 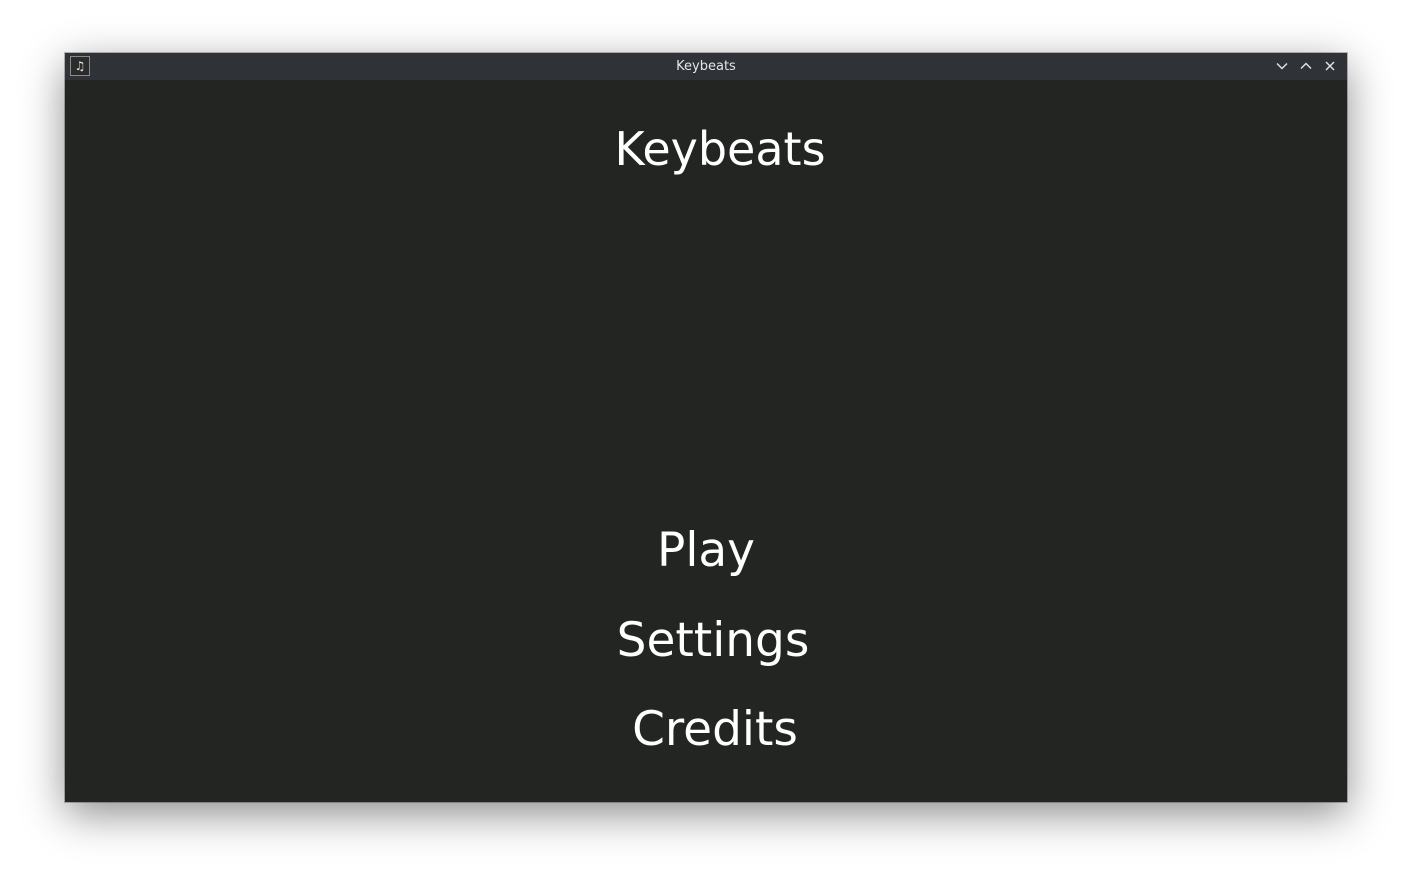 I want to click on chevron-up-icon, so click(x=1306, y=65).